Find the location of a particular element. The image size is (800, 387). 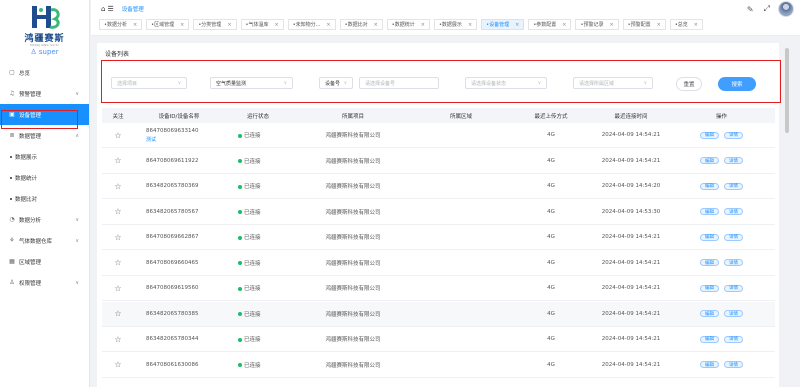

status-dot-icon is located at coordinates (240, 339).